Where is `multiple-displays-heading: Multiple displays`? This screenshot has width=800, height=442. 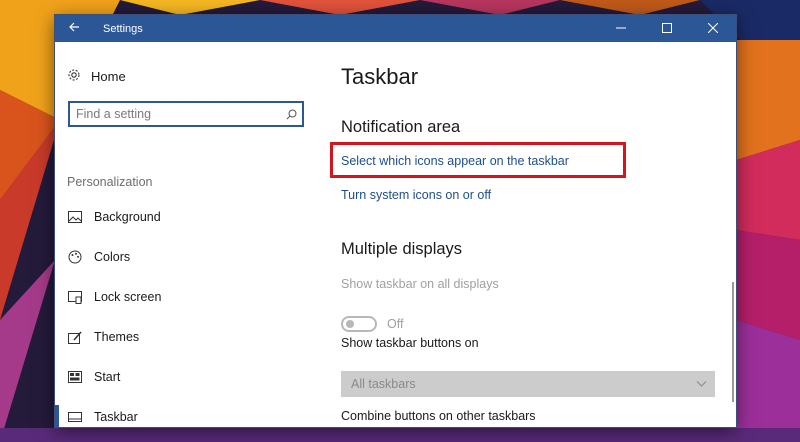
multiple-displays-heading: Multiple displays is located at coordinates (402, 249).